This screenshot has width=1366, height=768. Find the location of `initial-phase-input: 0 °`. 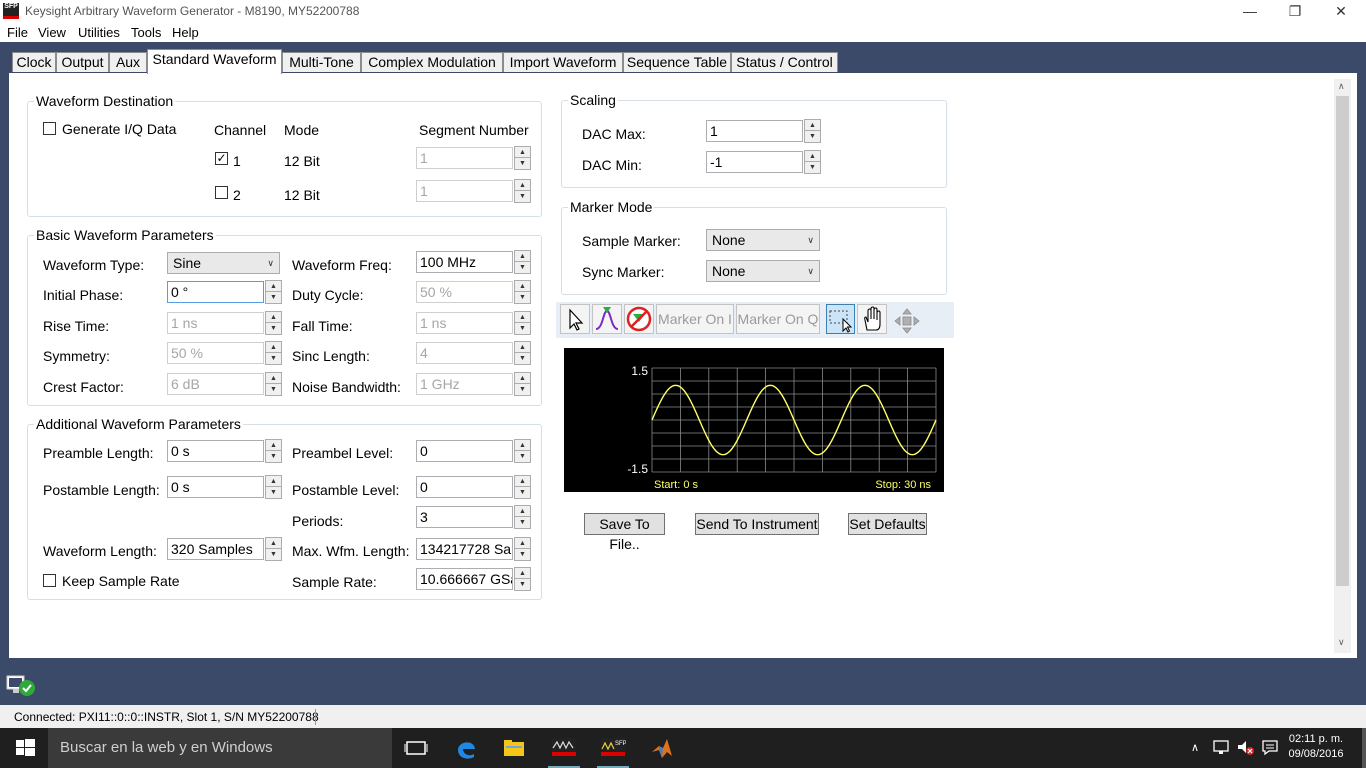

initial-phase-input: 0 ° is located at coordinates (215, 292).